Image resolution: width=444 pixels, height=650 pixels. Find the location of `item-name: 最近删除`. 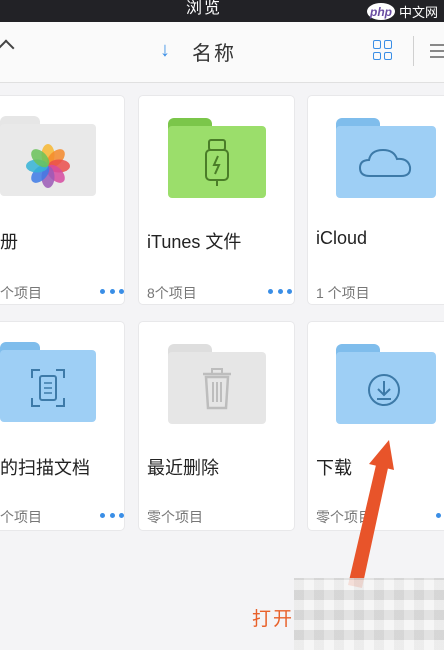

item-name: 最近删除 is located at coordinates (183, 468).